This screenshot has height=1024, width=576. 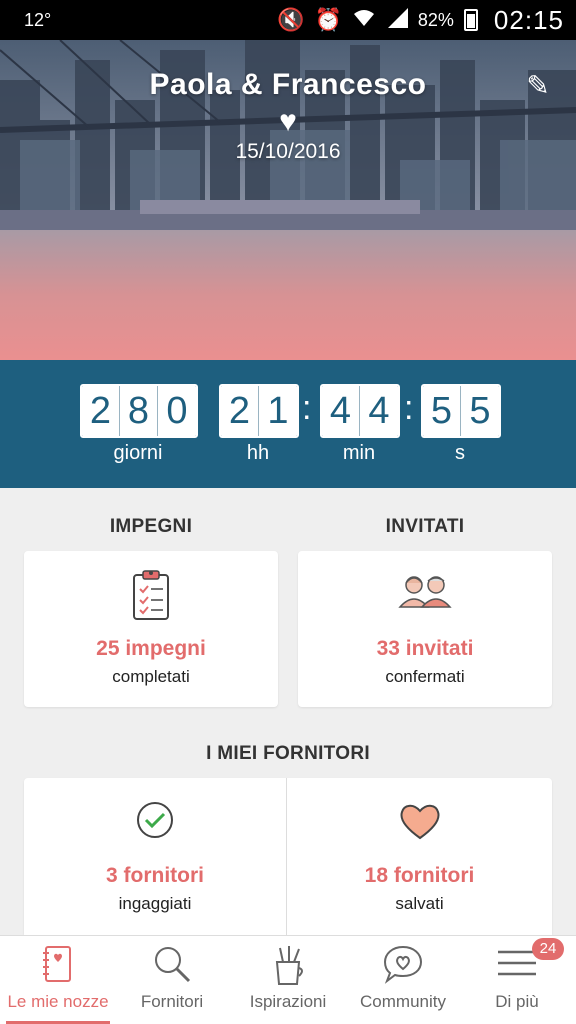 I want to click on minutes-counter: 4 4, so click(x=360, y=411).